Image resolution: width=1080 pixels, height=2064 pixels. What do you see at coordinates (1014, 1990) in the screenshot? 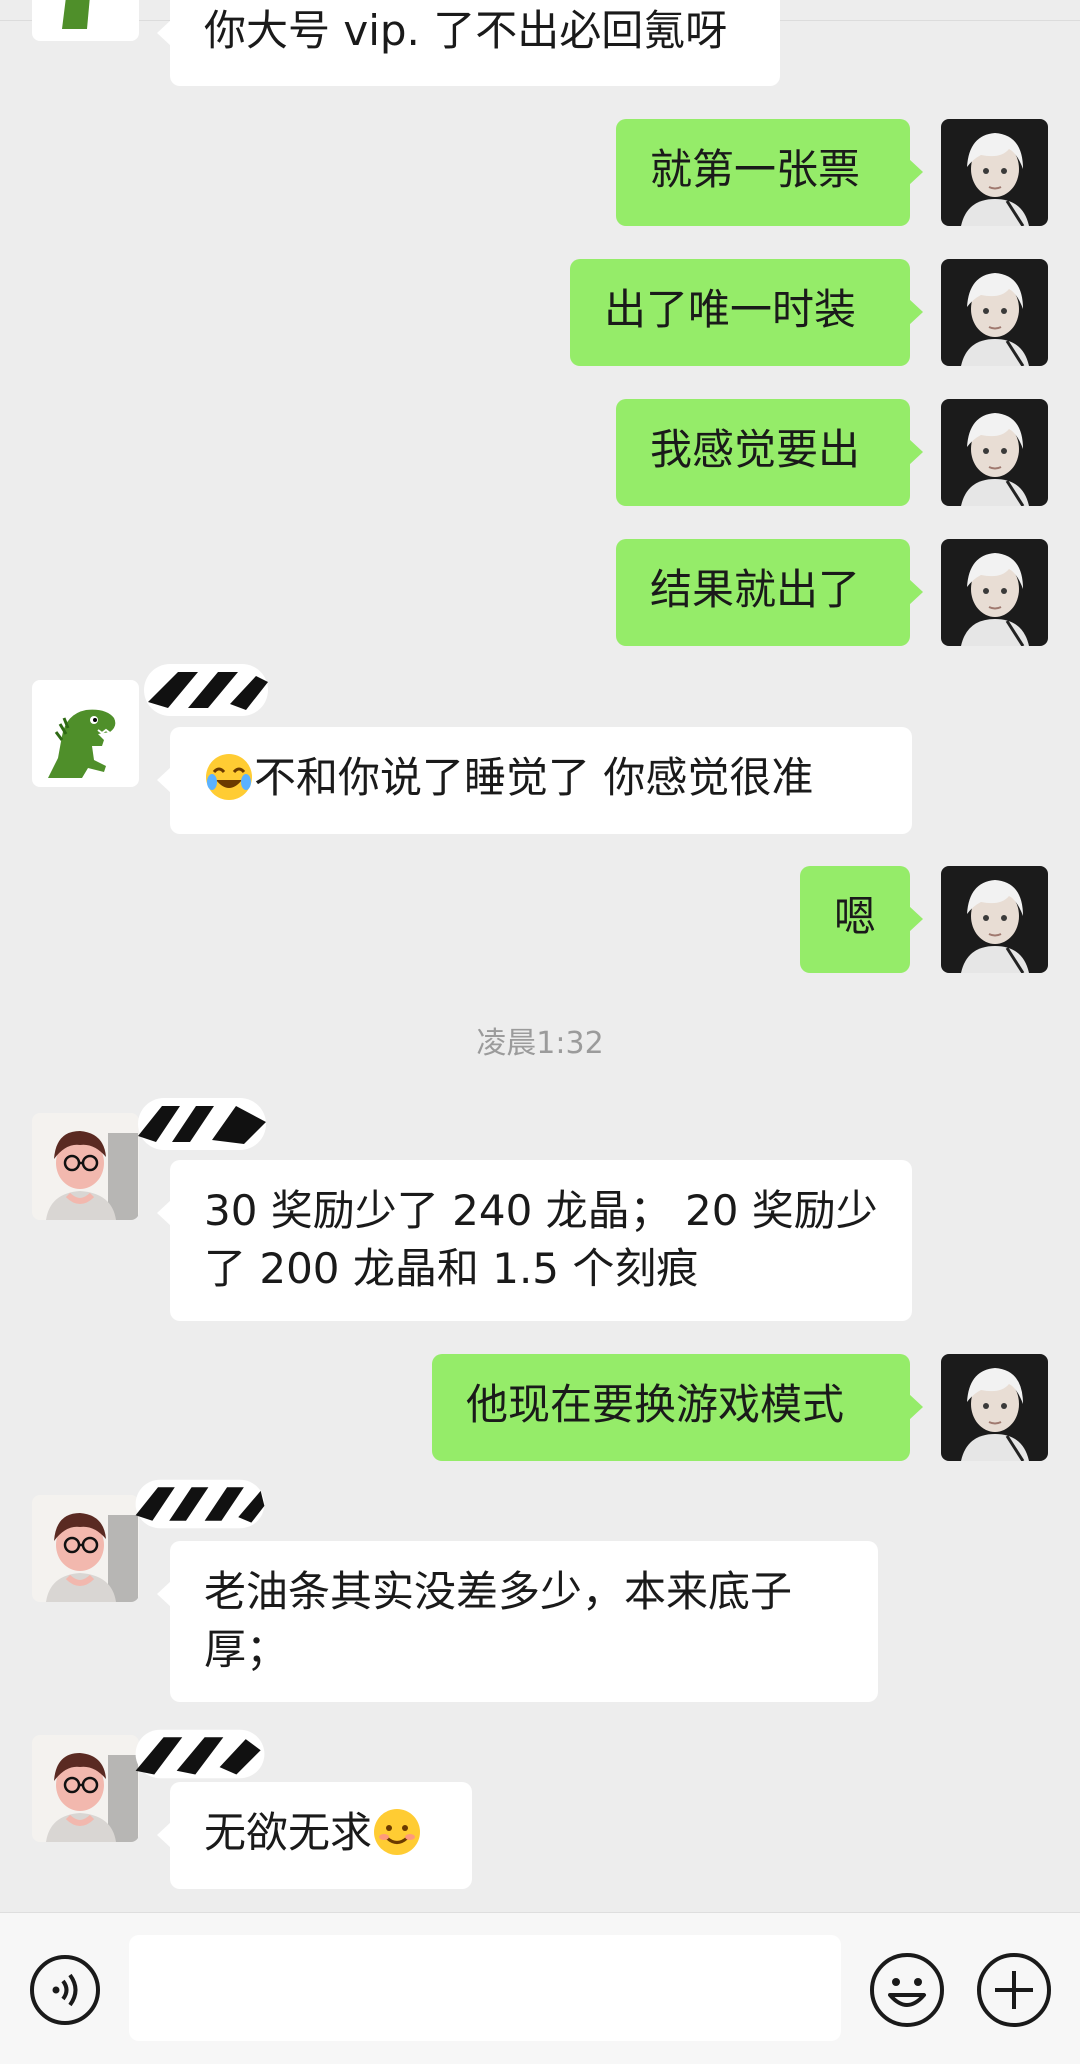
I see `plus-icon` at bounding box center [1014, 1990].